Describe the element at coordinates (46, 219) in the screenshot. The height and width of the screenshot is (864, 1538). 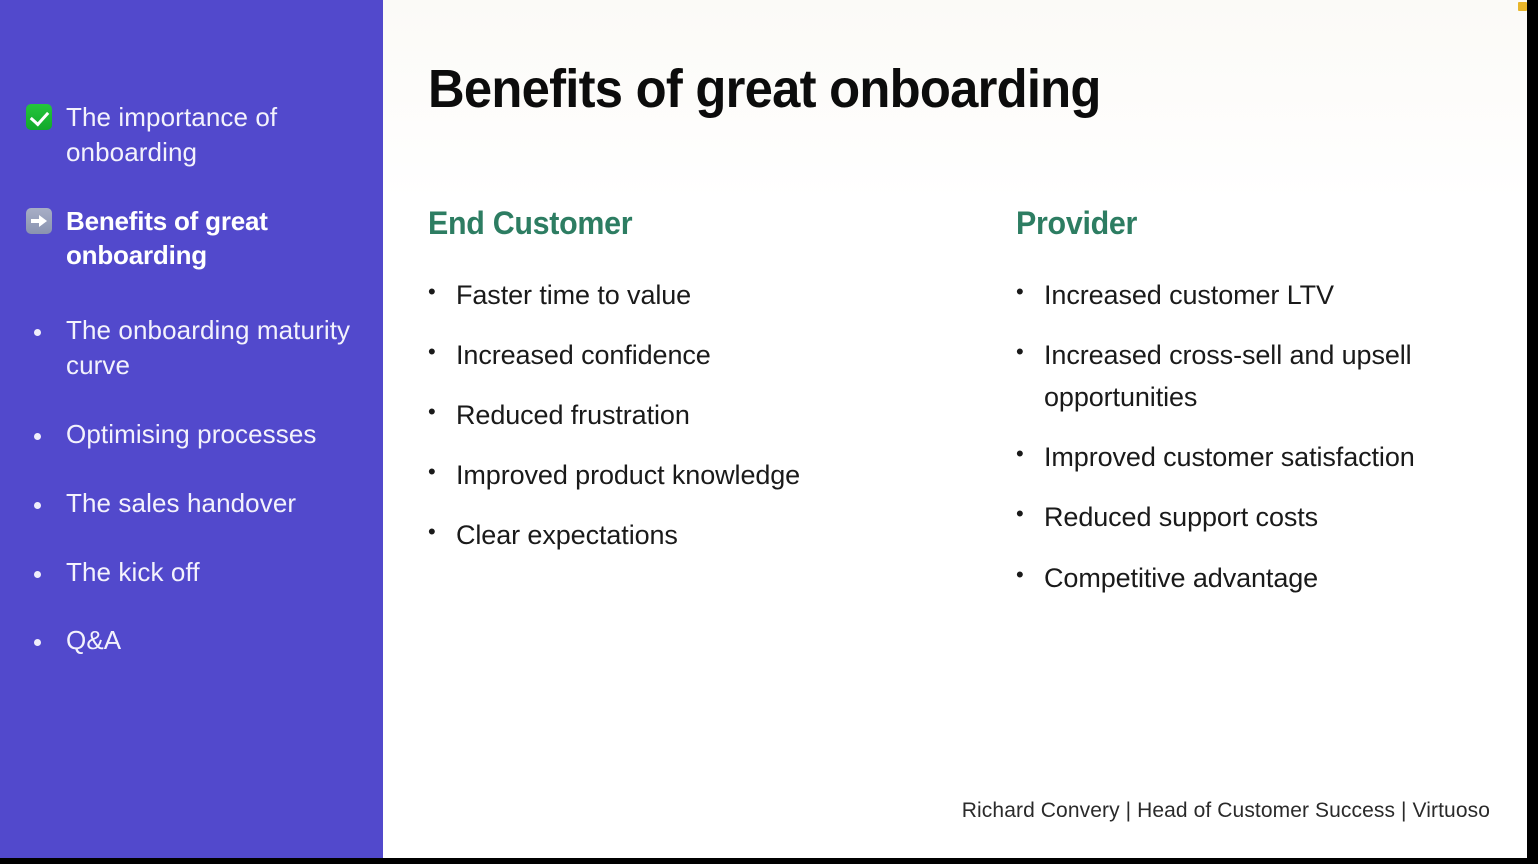
I see `right-arrow-icon` at that location.